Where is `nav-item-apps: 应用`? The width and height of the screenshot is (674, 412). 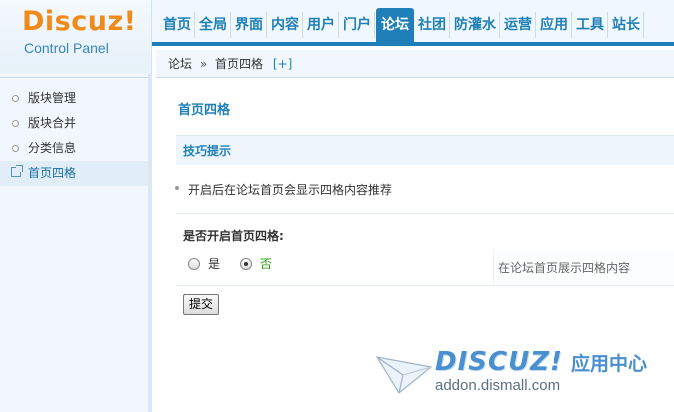 nav-item-apps: 应用 is located at coordinates (554, 25).